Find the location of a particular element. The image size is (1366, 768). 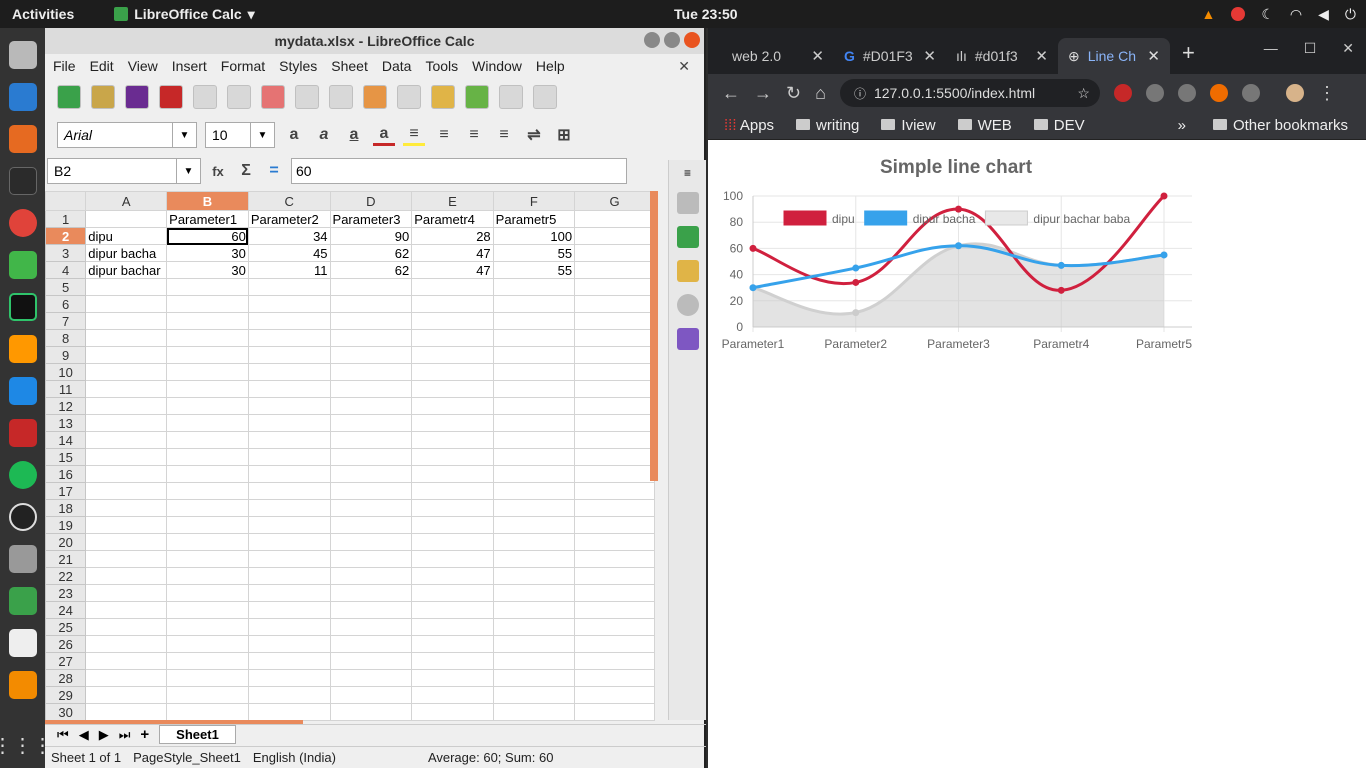

terminal-icon is located at coordinates (22, 181).